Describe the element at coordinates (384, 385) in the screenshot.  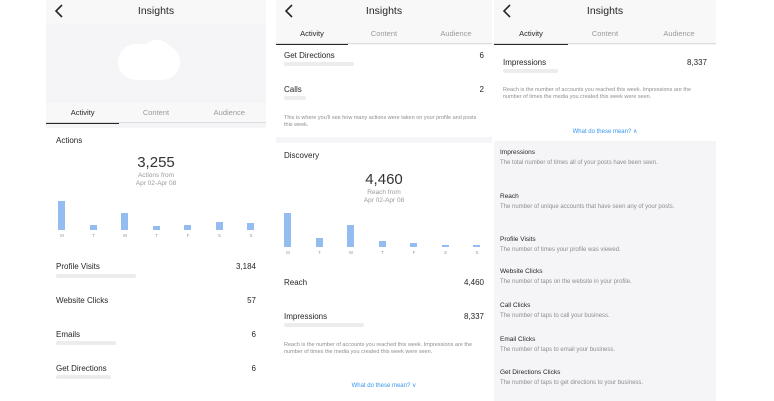
I see `what-do-these-mean-link: What do these mean? ∨` at that location.